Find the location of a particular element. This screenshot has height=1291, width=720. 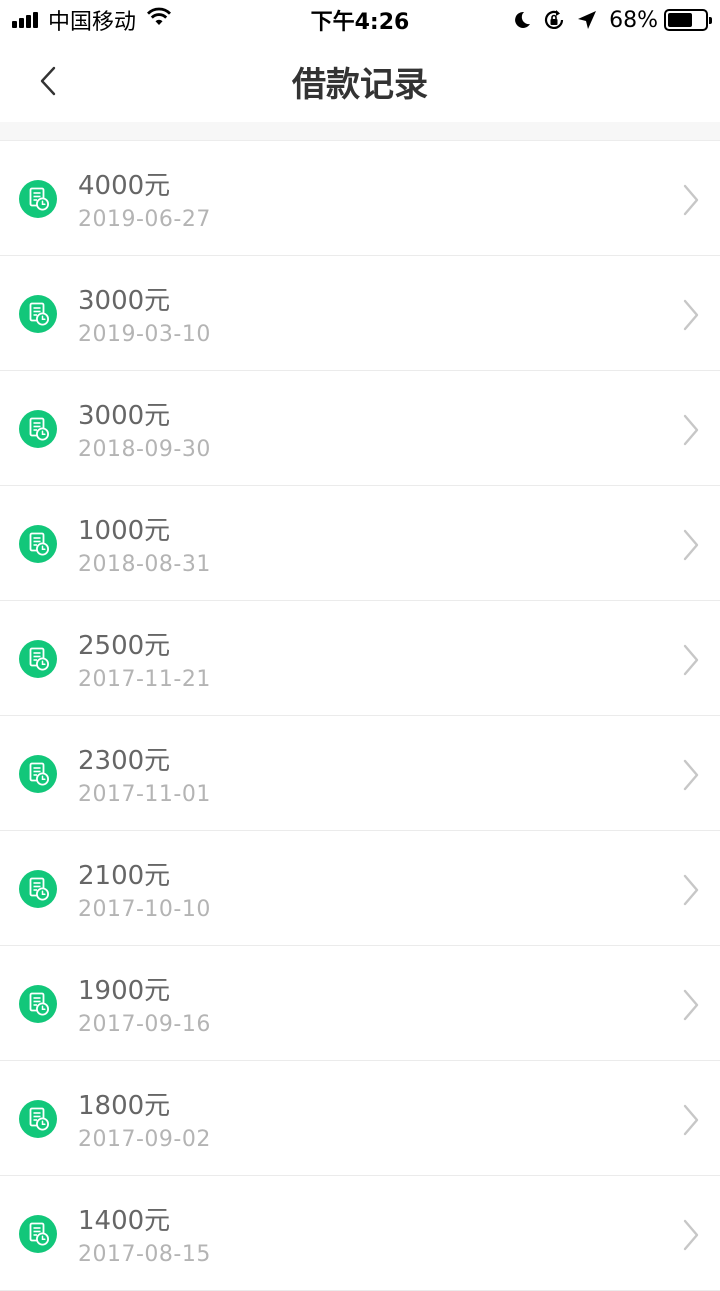

page-title: 借款记录 is located at coordinates (360, 84).